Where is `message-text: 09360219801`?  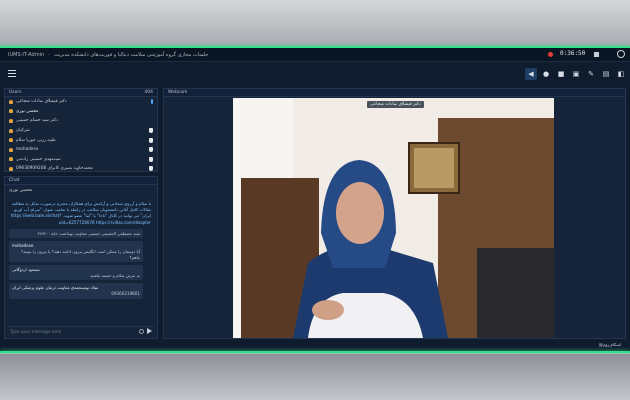 message-text: 09360219801 is located at coordinates (125, 293).